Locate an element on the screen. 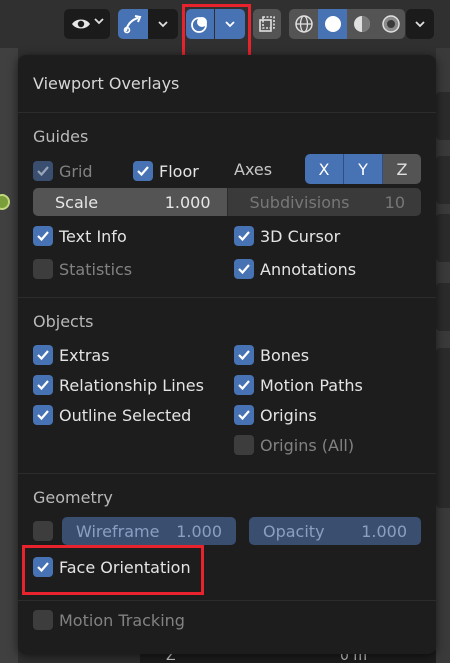  material-shading-button is located at coordinates (361, 24).